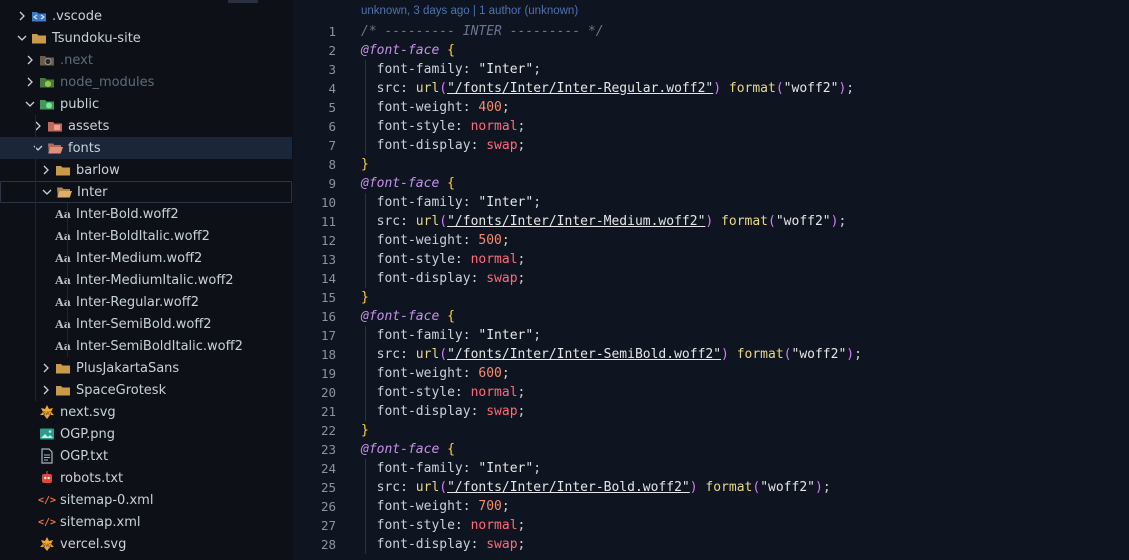  What do you see at coordinates (711, 145) in the screenshot?
I see `code-line: 7 font-display: swap;` at bounding box center [711, 145].